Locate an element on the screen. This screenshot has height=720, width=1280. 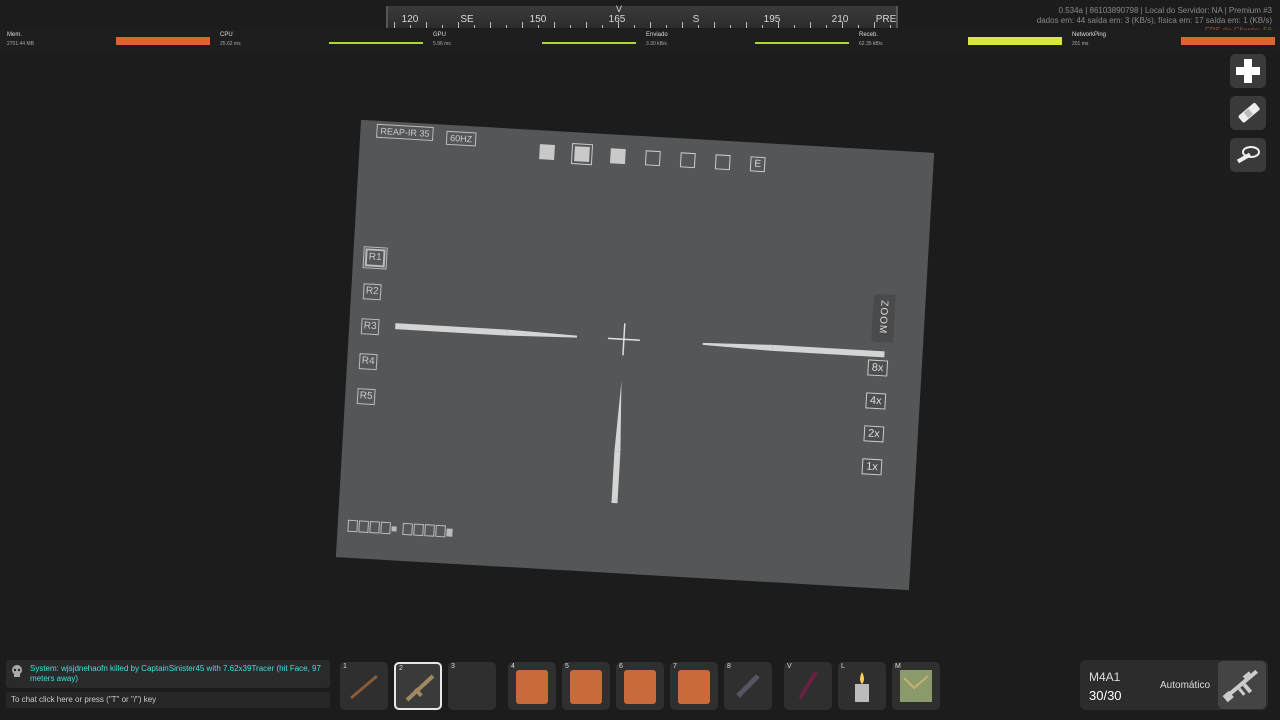
tourniquet-icon is located at coordinates (1248, 155).